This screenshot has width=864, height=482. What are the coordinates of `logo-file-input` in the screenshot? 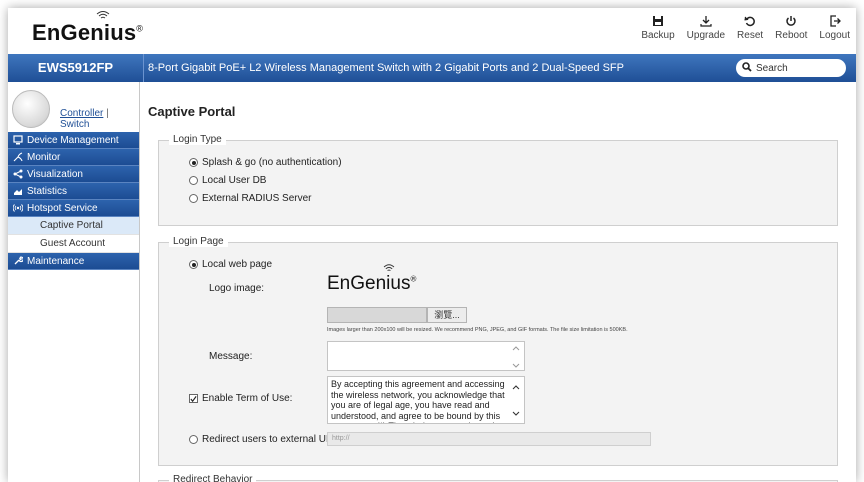 It's located at (377, 315).